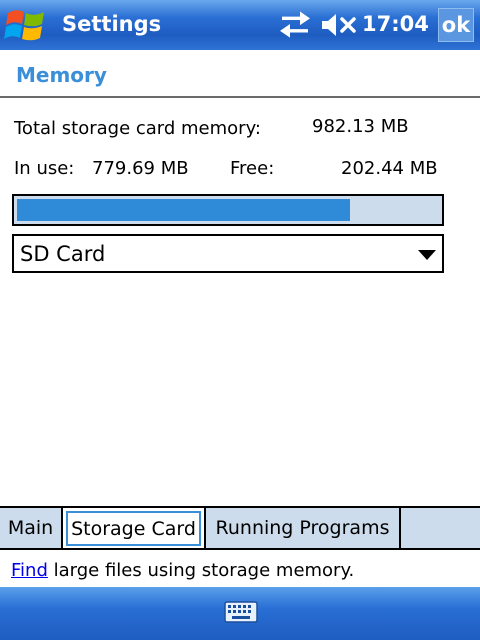  Describe the element at coordinates (61, 75) in the screenshot. I see `section-title: Memory` at that location.